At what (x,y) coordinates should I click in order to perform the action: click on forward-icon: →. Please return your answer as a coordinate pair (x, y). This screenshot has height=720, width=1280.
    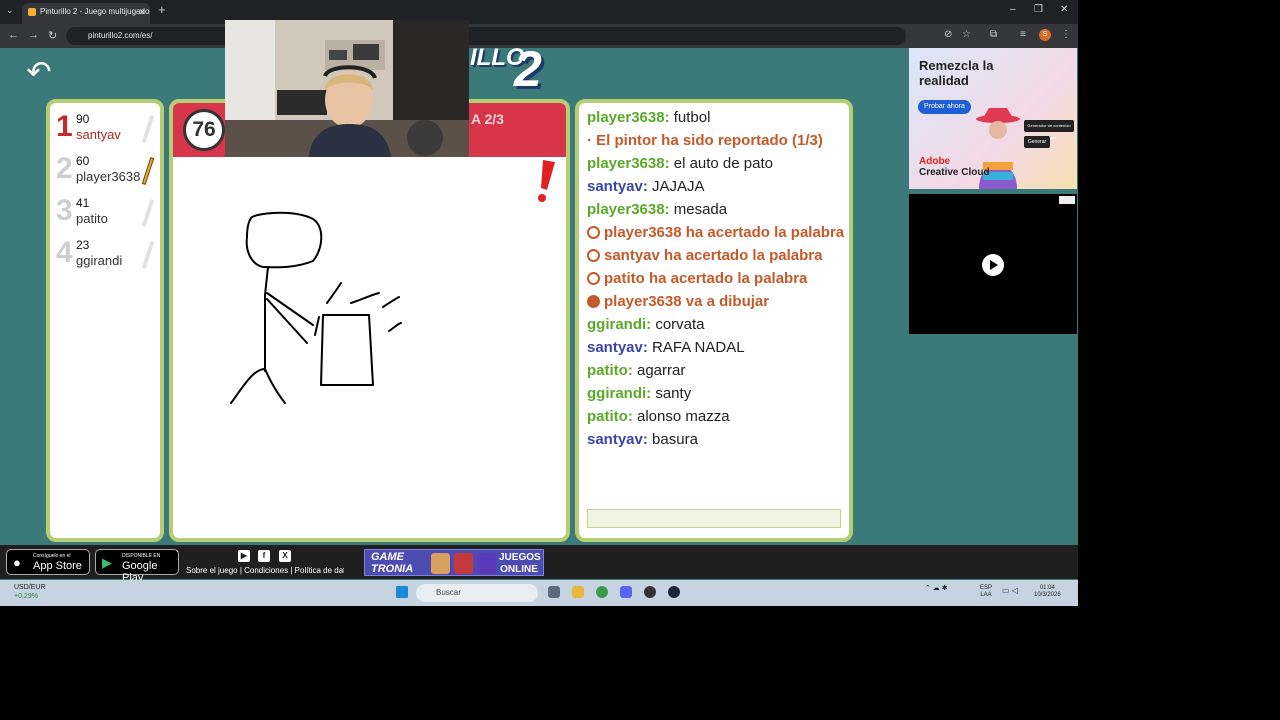
    Looking at the image, I should click on (33, 35).